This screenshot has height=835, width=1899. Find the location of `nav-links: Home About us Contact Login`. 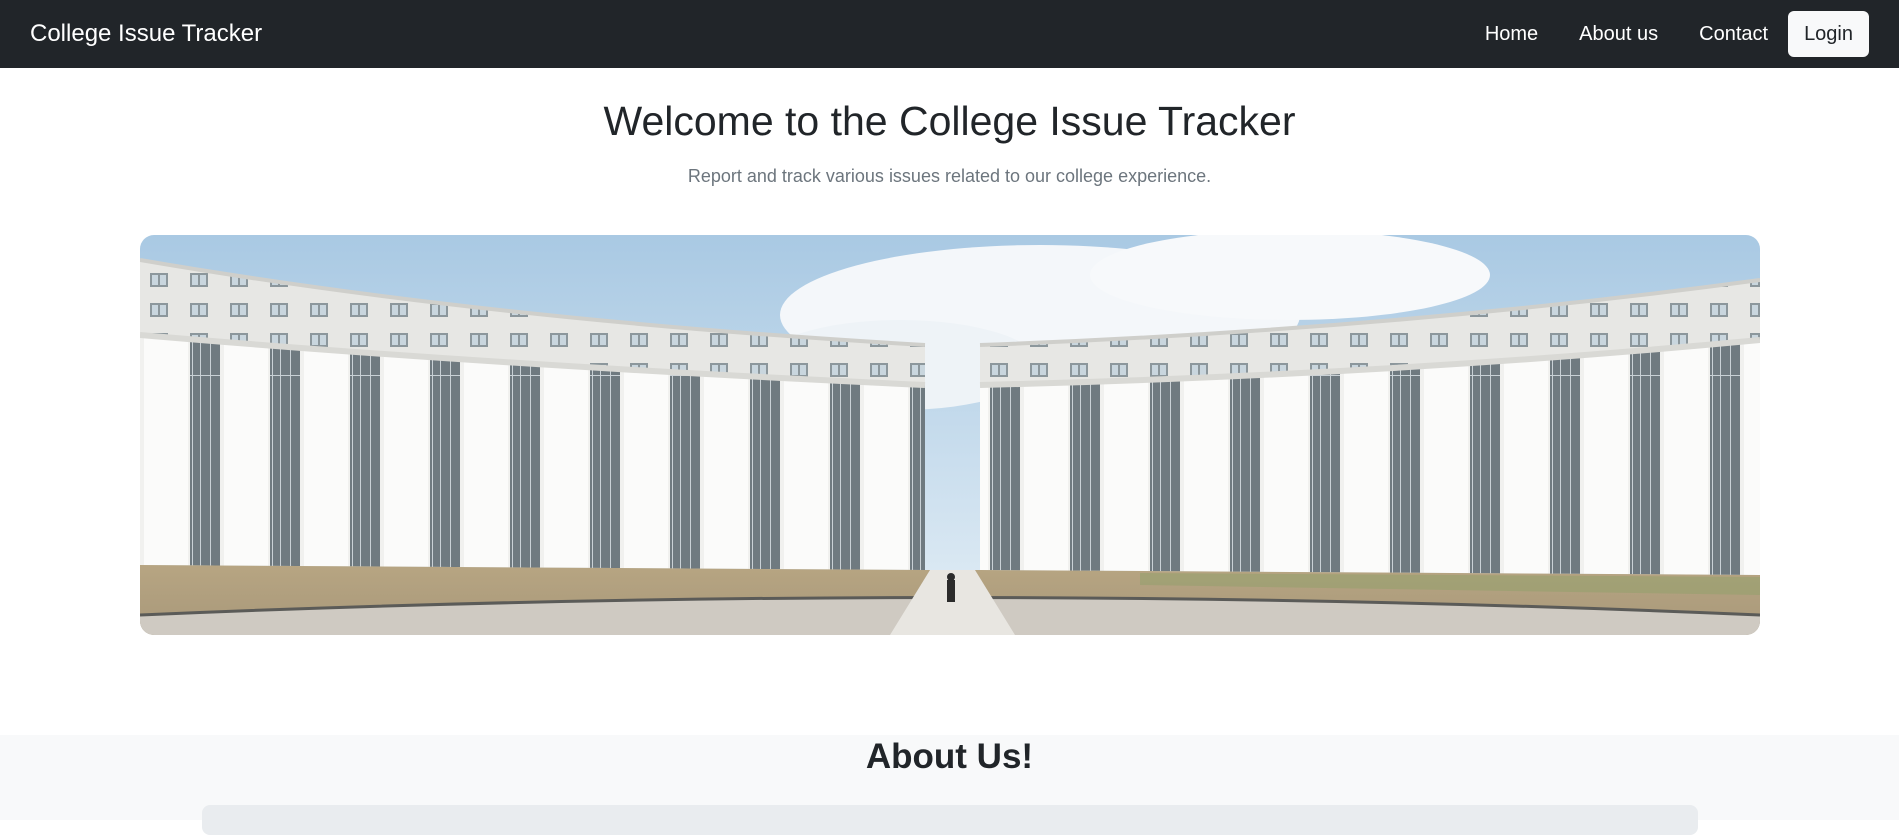

nav-links: Home About us Contact Login is located at coordinates (1656, 34).